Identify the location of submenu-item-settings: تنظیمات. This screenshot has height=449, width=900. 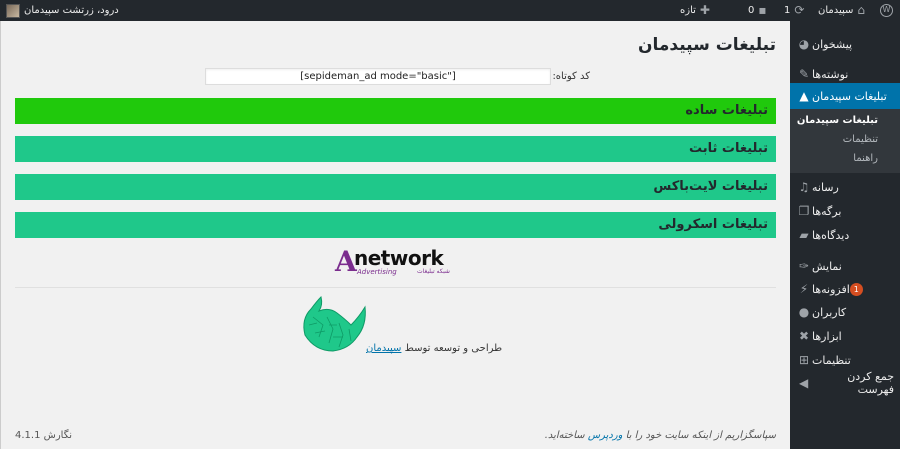
(845, 140).